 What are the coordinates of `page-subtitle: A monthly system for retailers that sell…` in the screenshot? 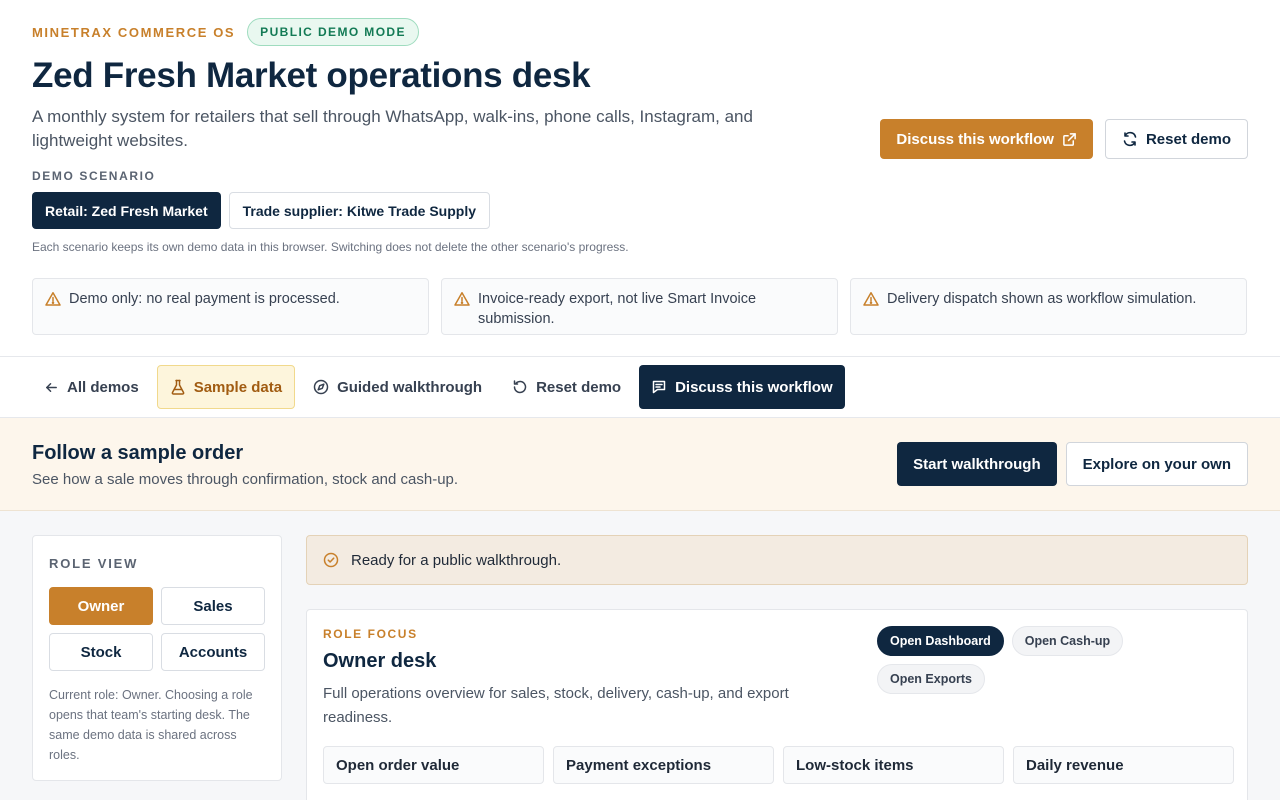 It's located at (392, 128).